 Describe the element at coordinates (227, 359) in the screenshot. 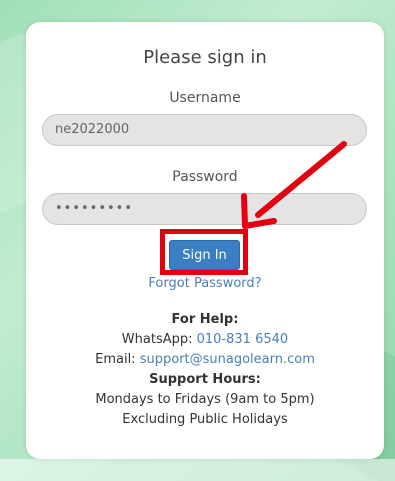

I see `email-link: support@sunagolearn.com` at that location.